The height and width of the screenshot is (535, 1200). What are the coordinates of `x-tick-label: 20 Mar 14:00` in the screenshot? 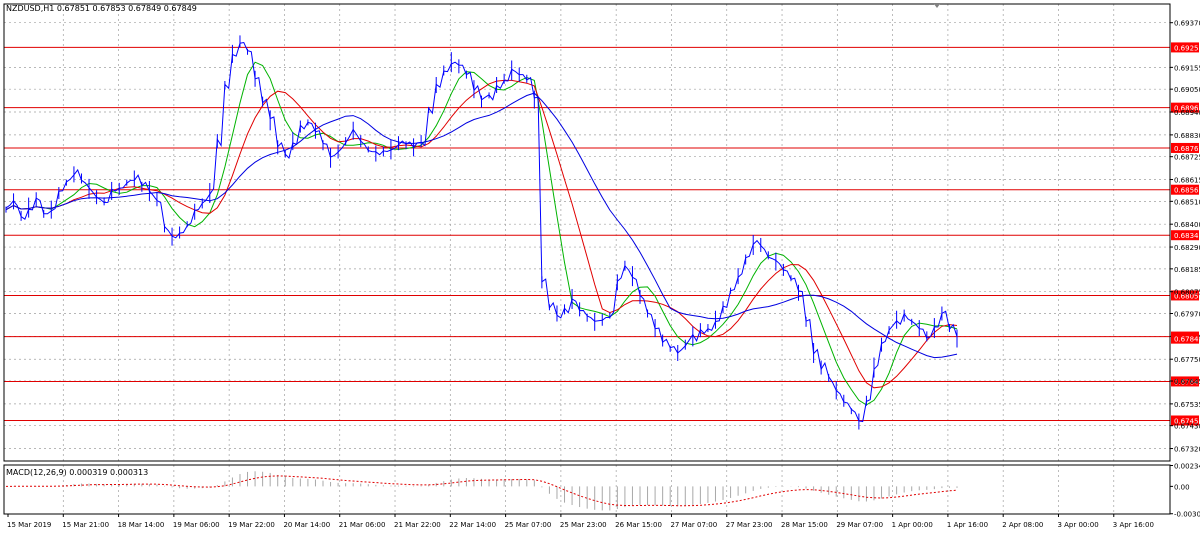 It's located at (306, 525).